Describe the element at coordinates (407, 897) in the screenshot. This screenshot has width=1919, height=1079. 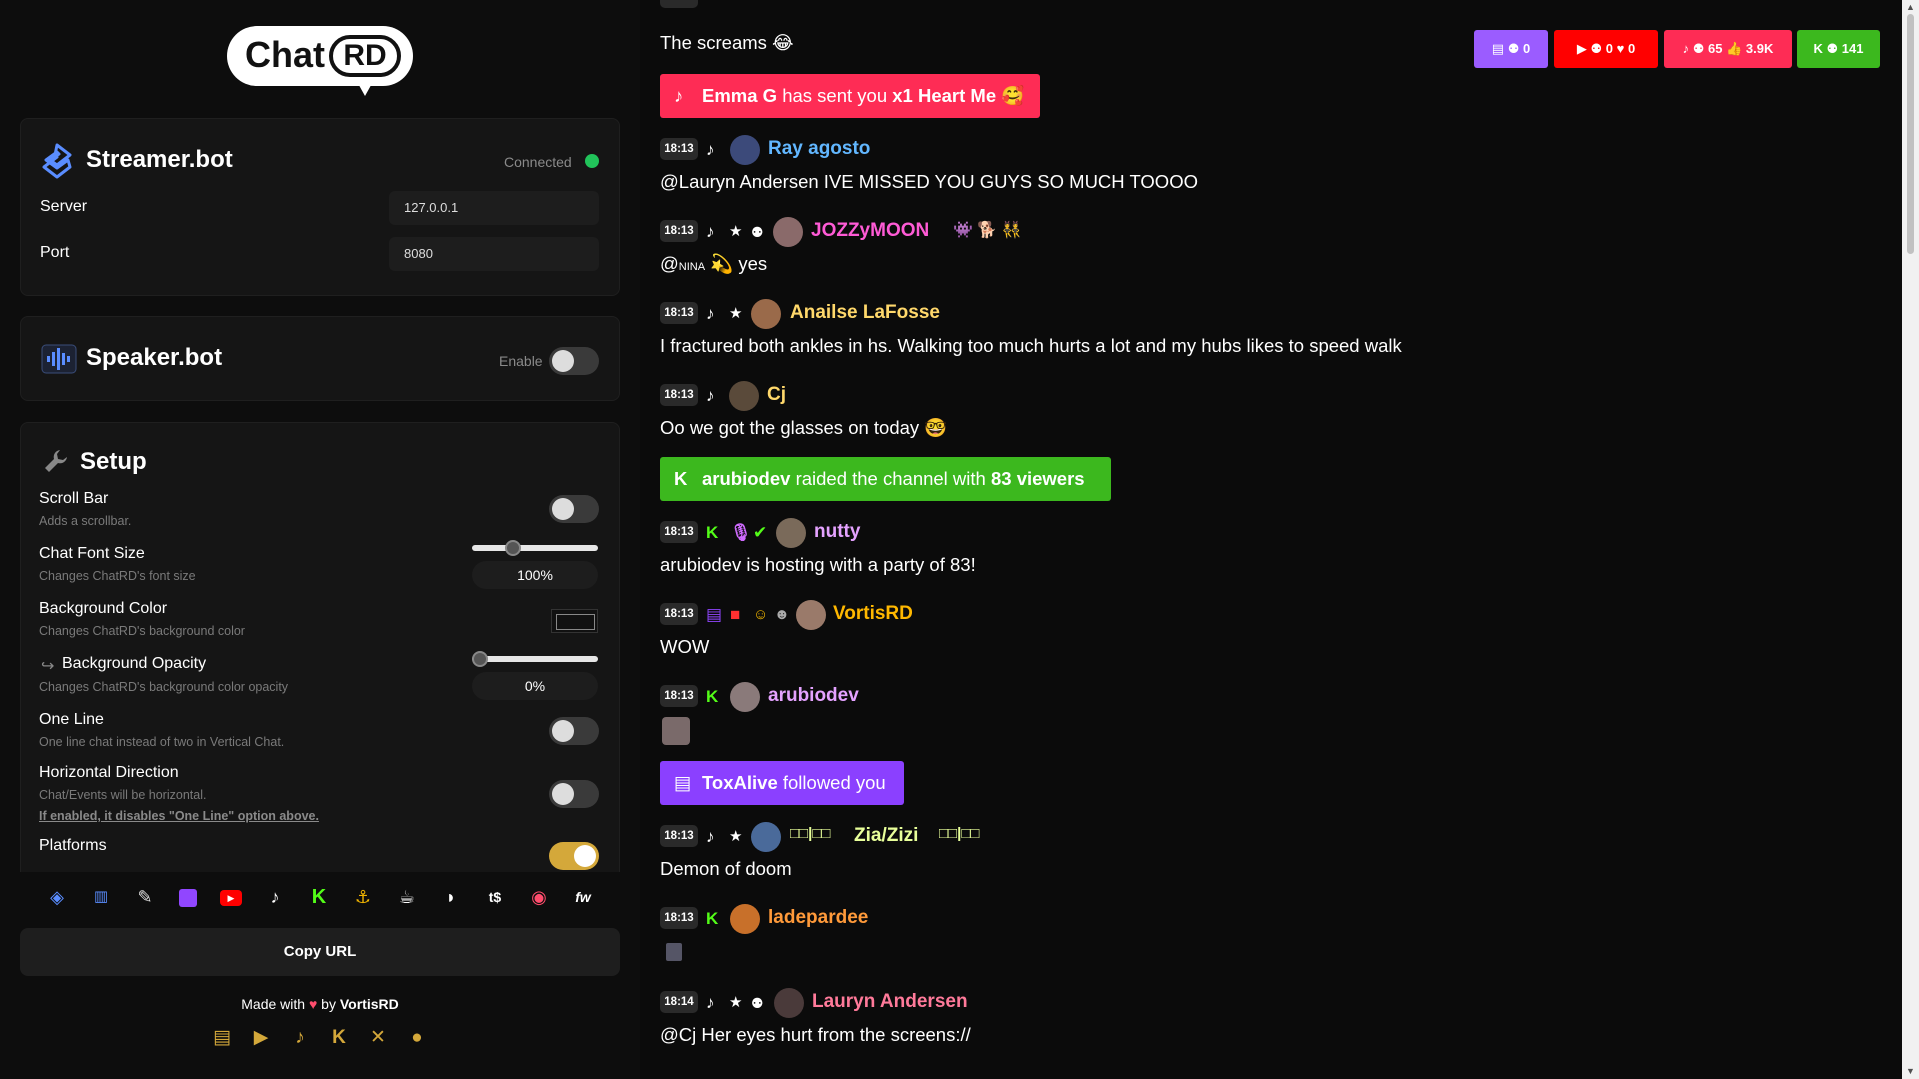
I see `kofi-nav-icon: ☕` at that location.